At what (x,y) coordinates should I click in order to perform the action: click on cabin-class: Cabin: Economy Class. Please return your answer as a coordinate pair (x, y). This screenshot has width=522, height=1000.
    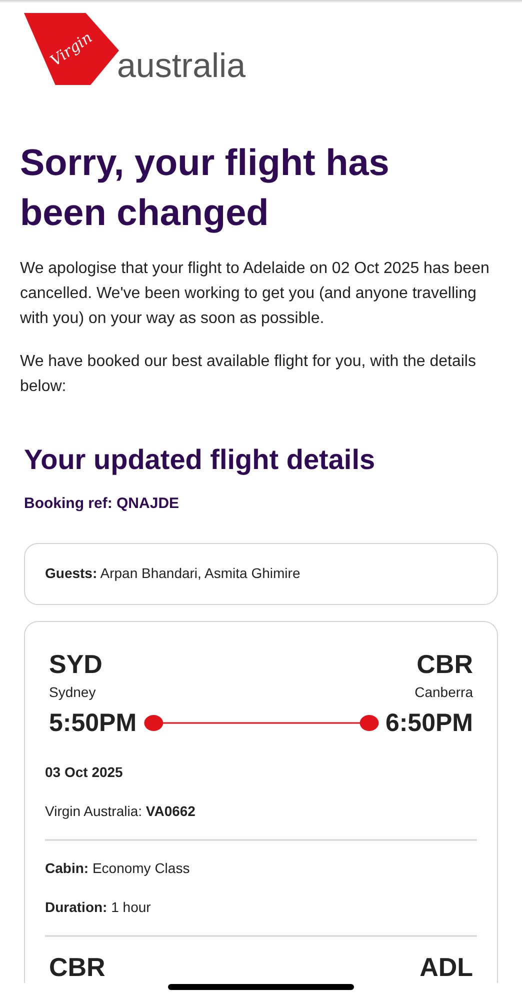
    Looking at the image, I should click on (118, 868).